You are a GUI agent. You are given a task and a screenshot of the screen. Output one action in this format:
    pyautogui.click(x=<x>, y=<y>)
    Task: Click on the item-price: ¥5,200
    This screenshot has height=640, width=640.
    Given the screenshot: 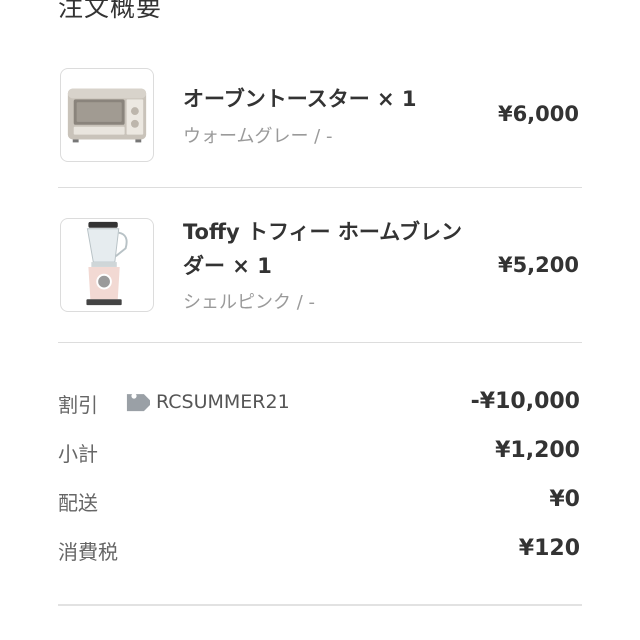 What is the action you would take?
    pyautogui.click(x=538, y=265)
    